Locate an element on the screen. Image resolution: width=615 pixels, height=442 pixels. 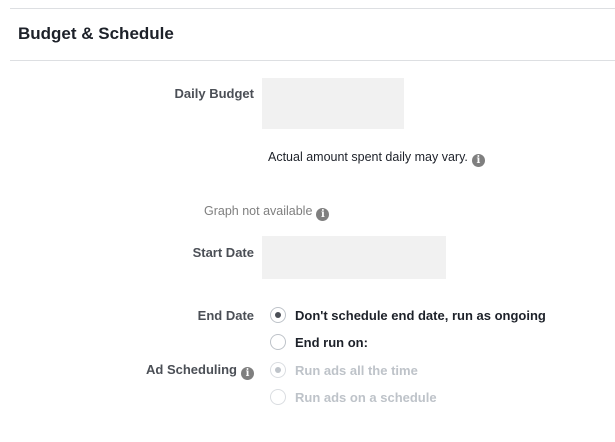
start-date-label: Start Date is located at coordinates (223, 252).